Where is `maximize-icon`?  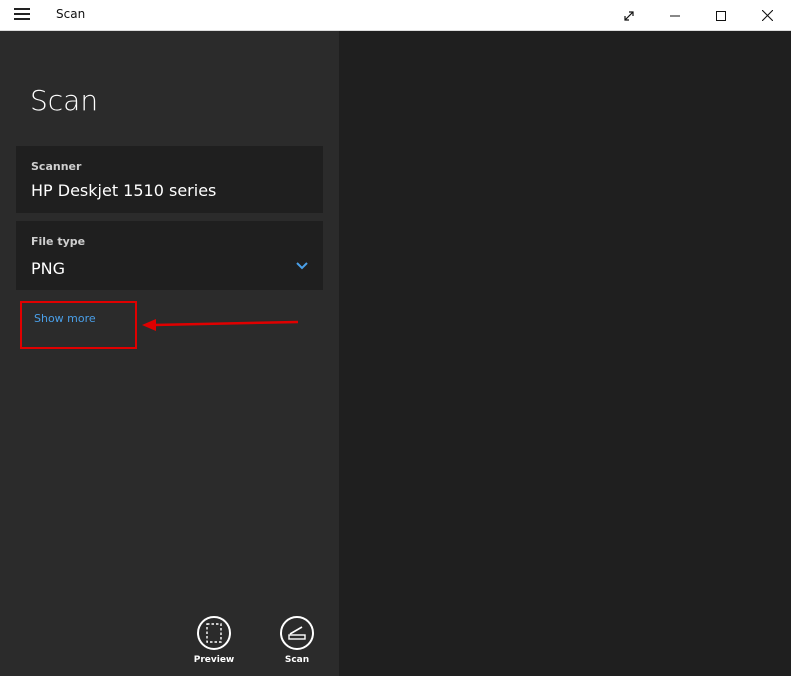
maximize-icon is located at coordinates (721, 15).